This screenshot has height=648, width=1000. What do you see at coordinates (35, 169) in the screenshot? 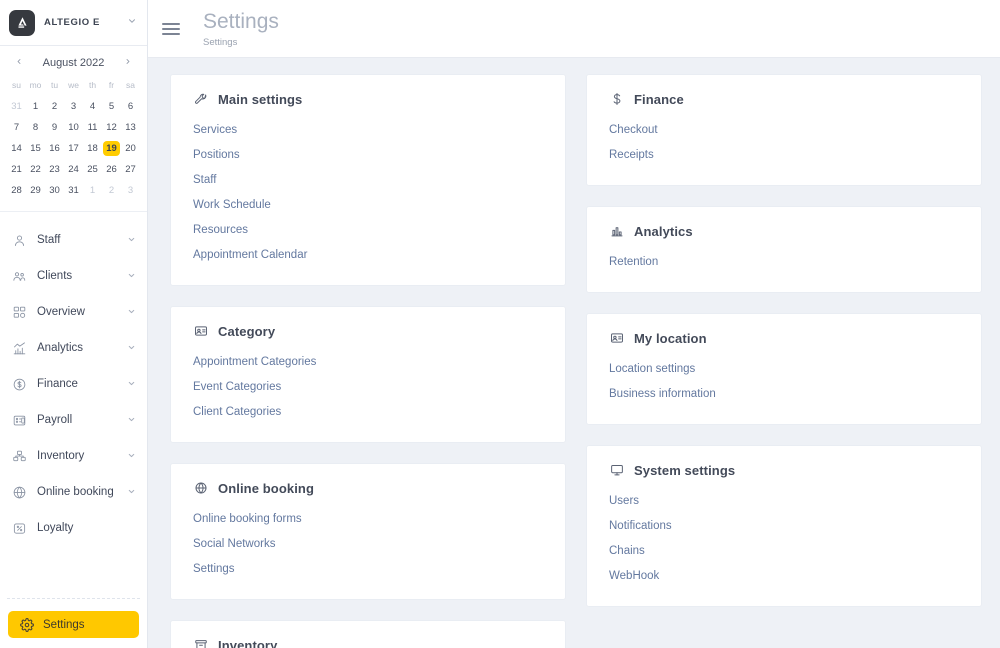
I see `calendar-day: 22` at bounding box center [35, 169].